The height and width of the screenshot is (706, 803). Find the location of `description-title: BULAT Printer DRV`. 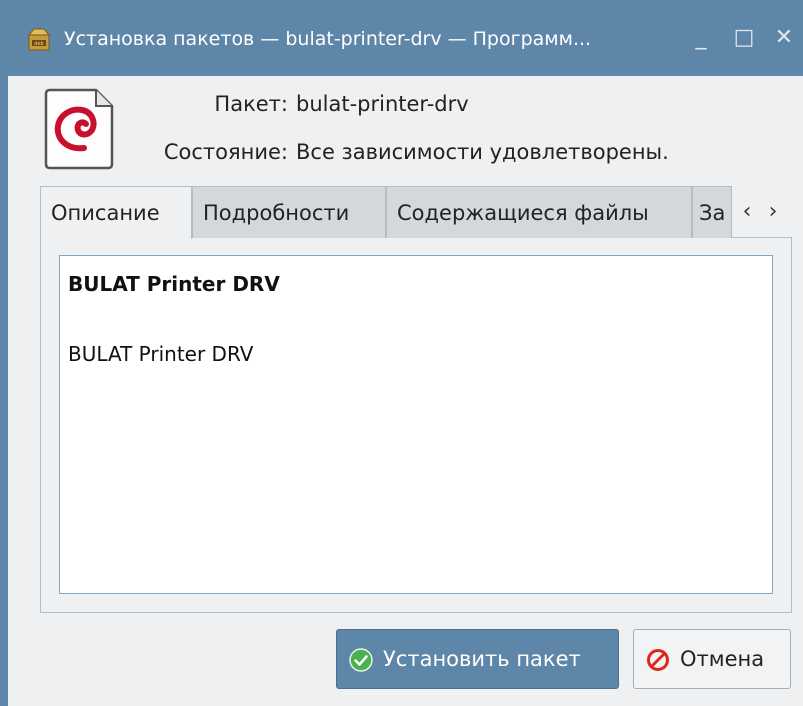

description-title: BULAT Printer DRV is located at coordinates (174, 284).